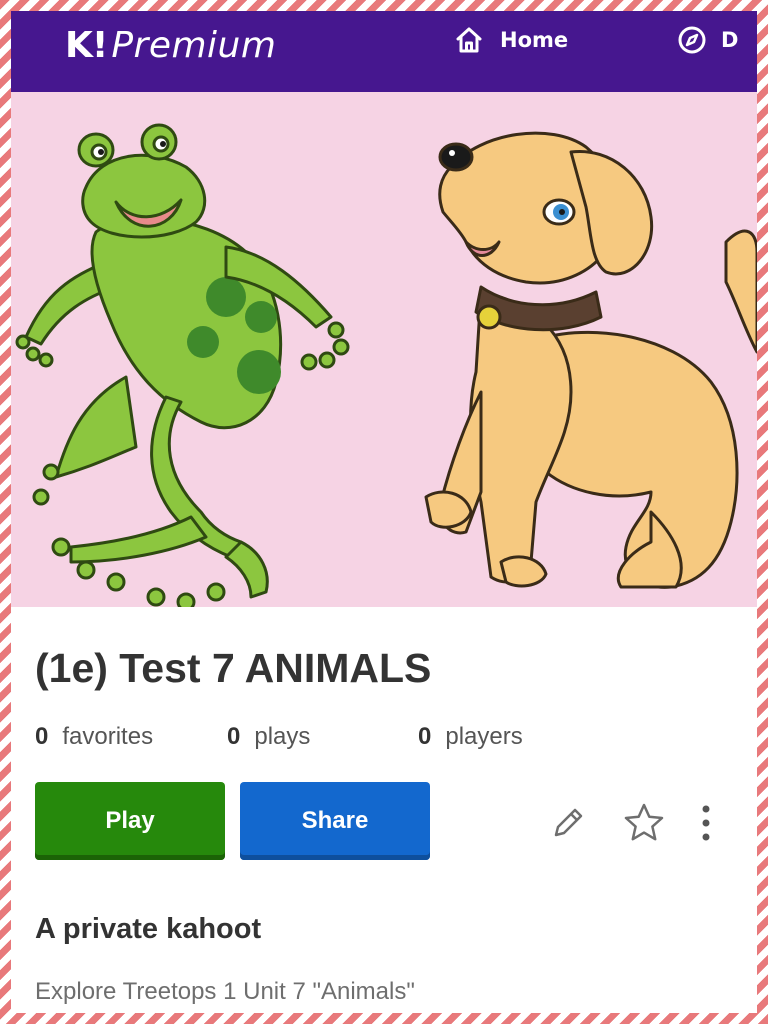  I want to click on nav-item-home: Home, so click(511, 40).